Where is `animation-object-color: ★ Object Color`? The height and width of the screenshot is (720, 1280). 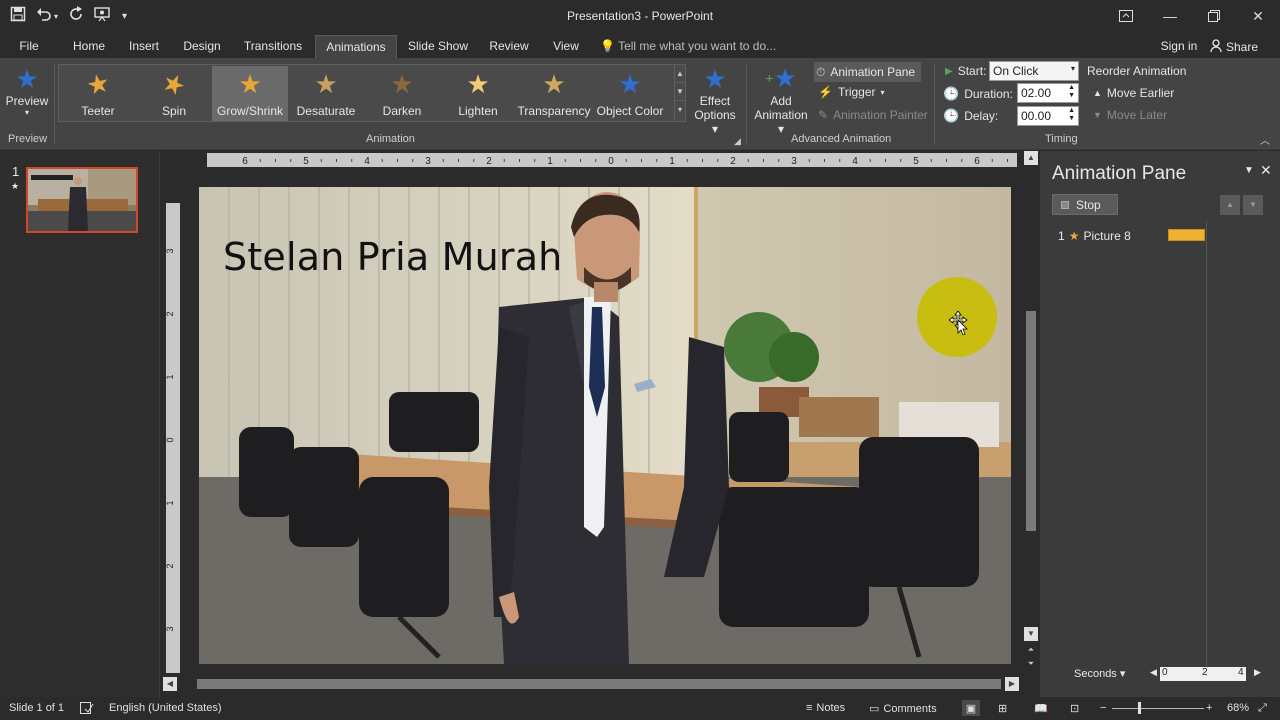 animation-object-color: ★ Object Color is located at coordinates (630, 93).